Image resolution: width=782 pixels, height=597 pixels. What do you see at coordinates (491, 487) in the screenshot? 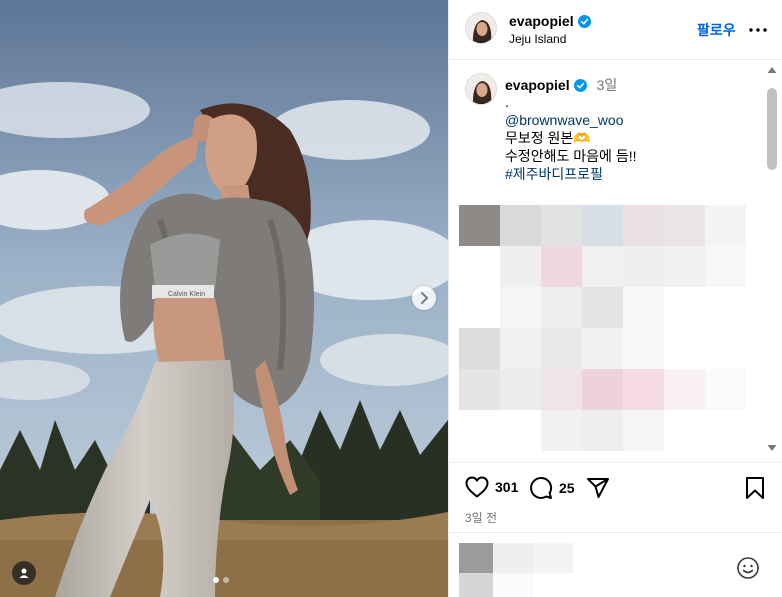
I see `like-button: 301` at bounding box center [491, 487].